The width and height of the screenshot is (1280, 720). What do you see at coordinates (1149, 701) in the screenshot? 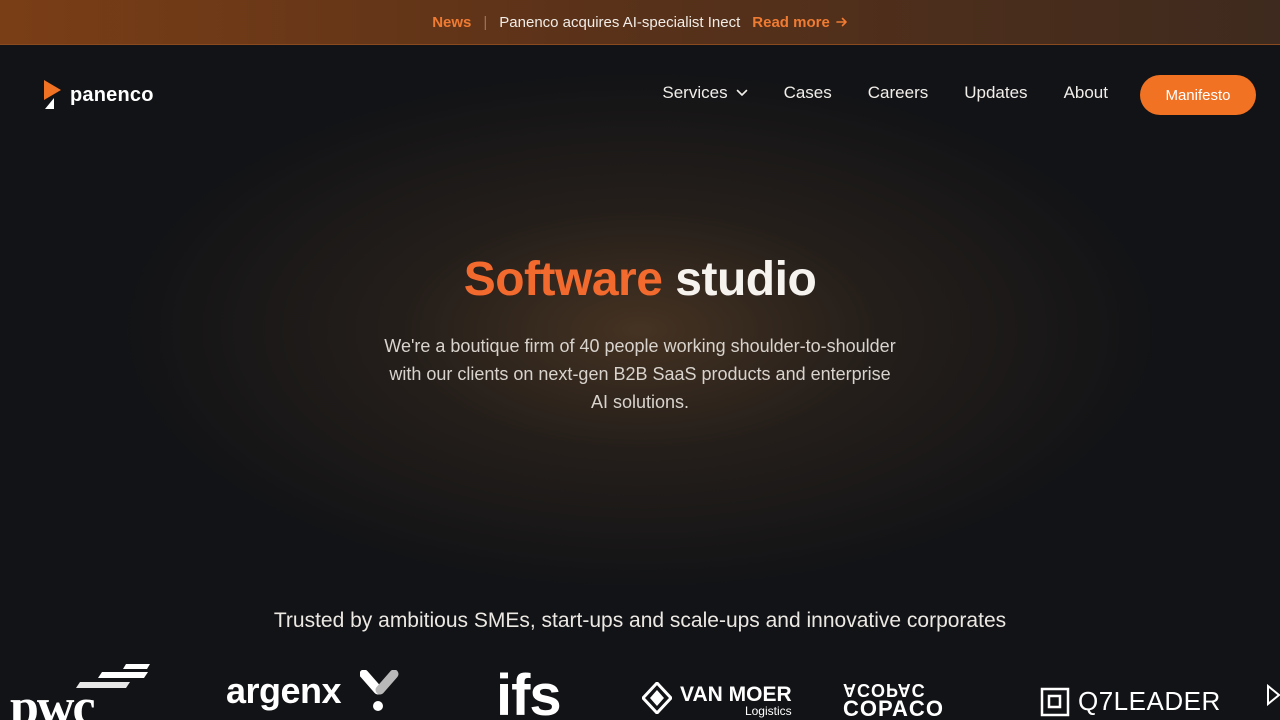
I see `q7leader-wordmark: Q7LEADER` at bounding box center [1149, 701].